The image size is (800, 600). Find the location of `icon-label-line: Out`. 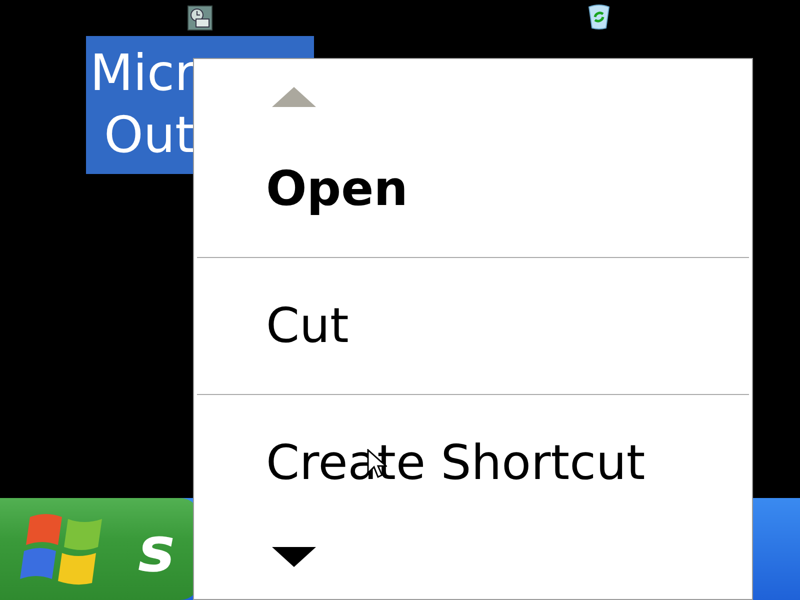

icon-label-line: Out is located at coordinates (149, 135).